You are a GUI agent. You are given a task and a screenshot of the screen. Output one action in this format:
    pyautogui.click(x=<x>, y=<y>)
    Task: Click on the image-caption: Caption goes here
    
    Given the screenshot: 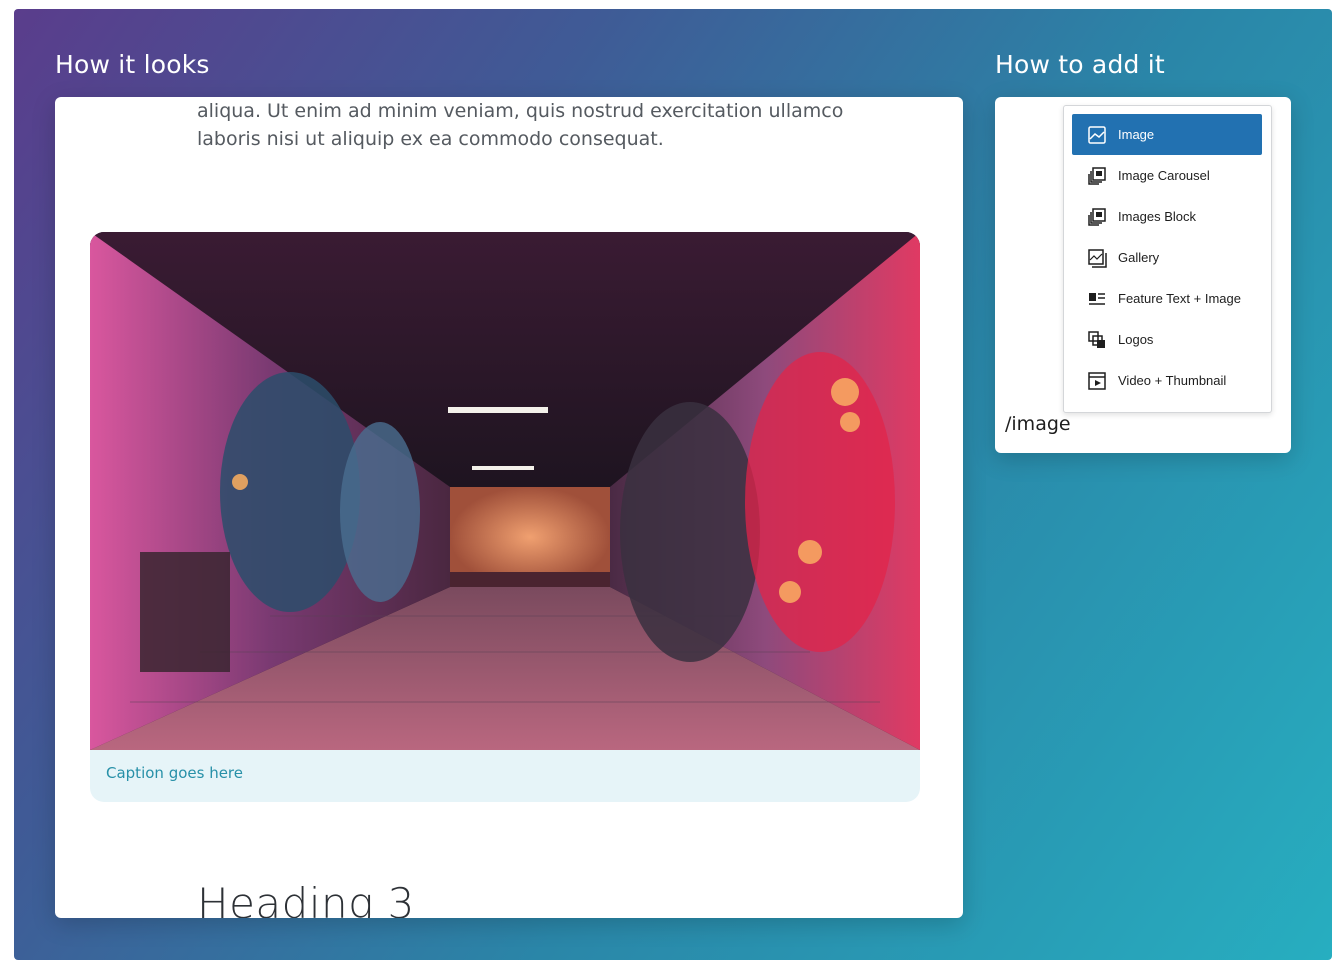 What is the action you would take?
    pyautogui.click(x=174, y=773)
    